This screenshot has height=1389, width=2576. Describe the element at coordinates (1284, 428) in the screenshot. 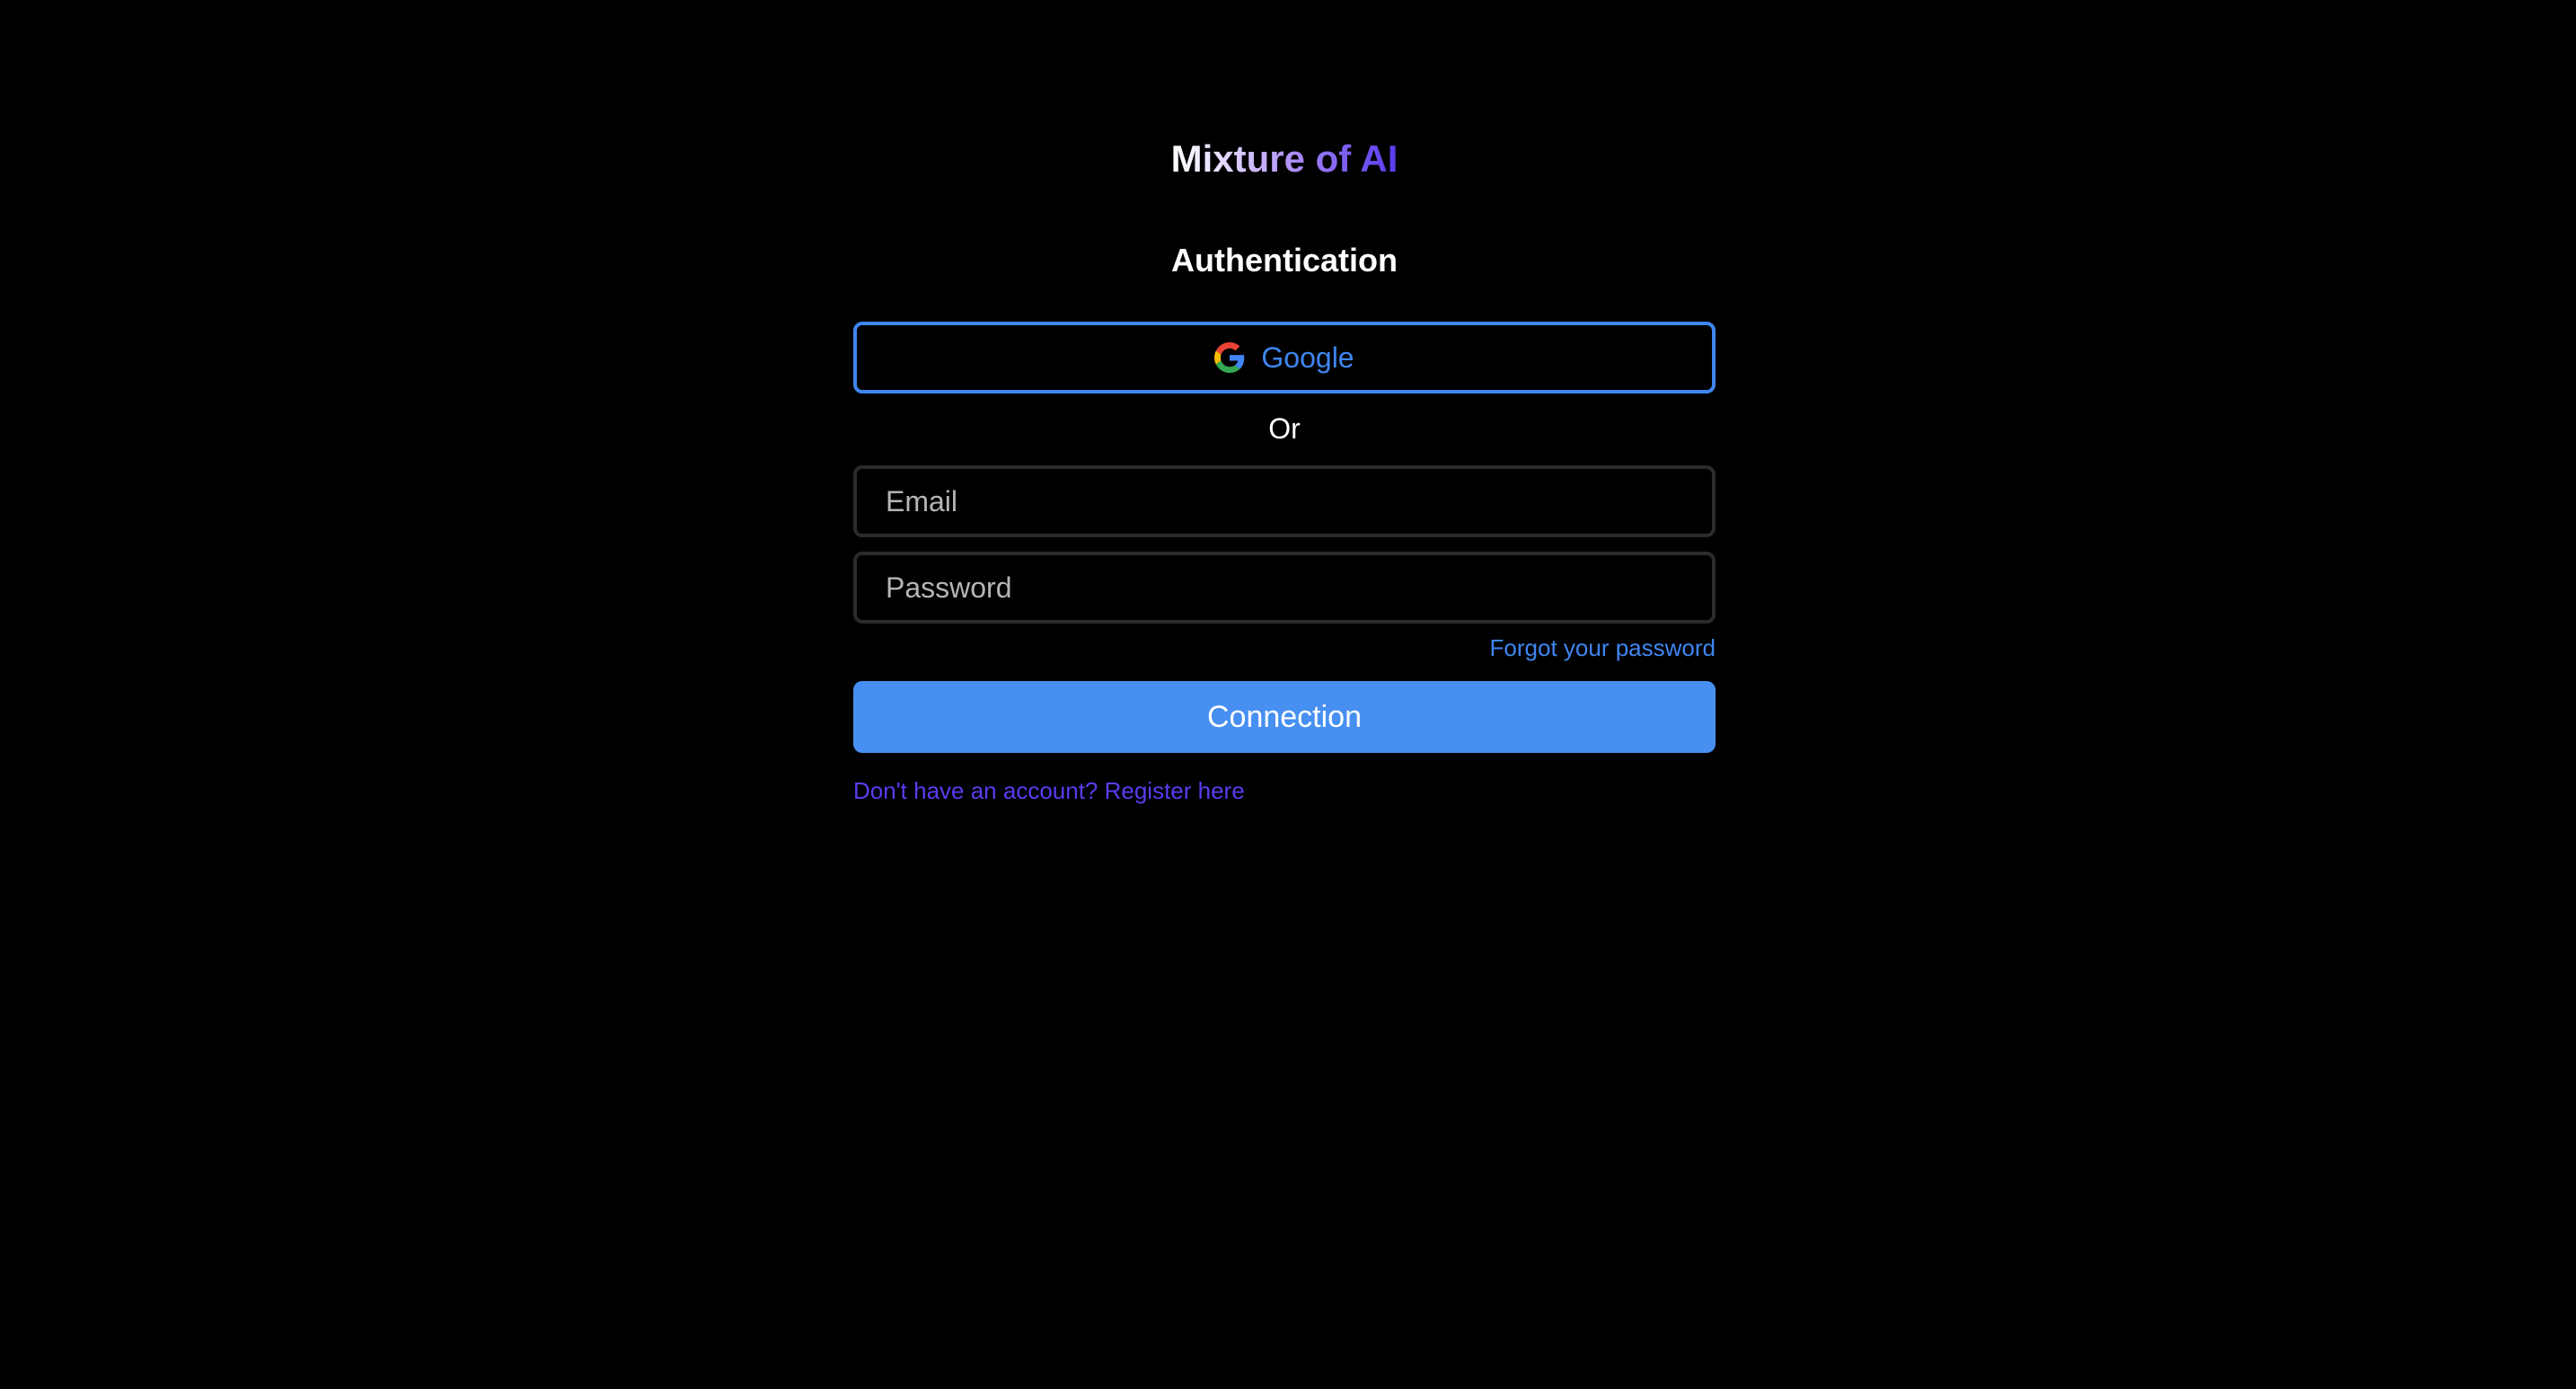

I see `or-separator: Or` at that location.